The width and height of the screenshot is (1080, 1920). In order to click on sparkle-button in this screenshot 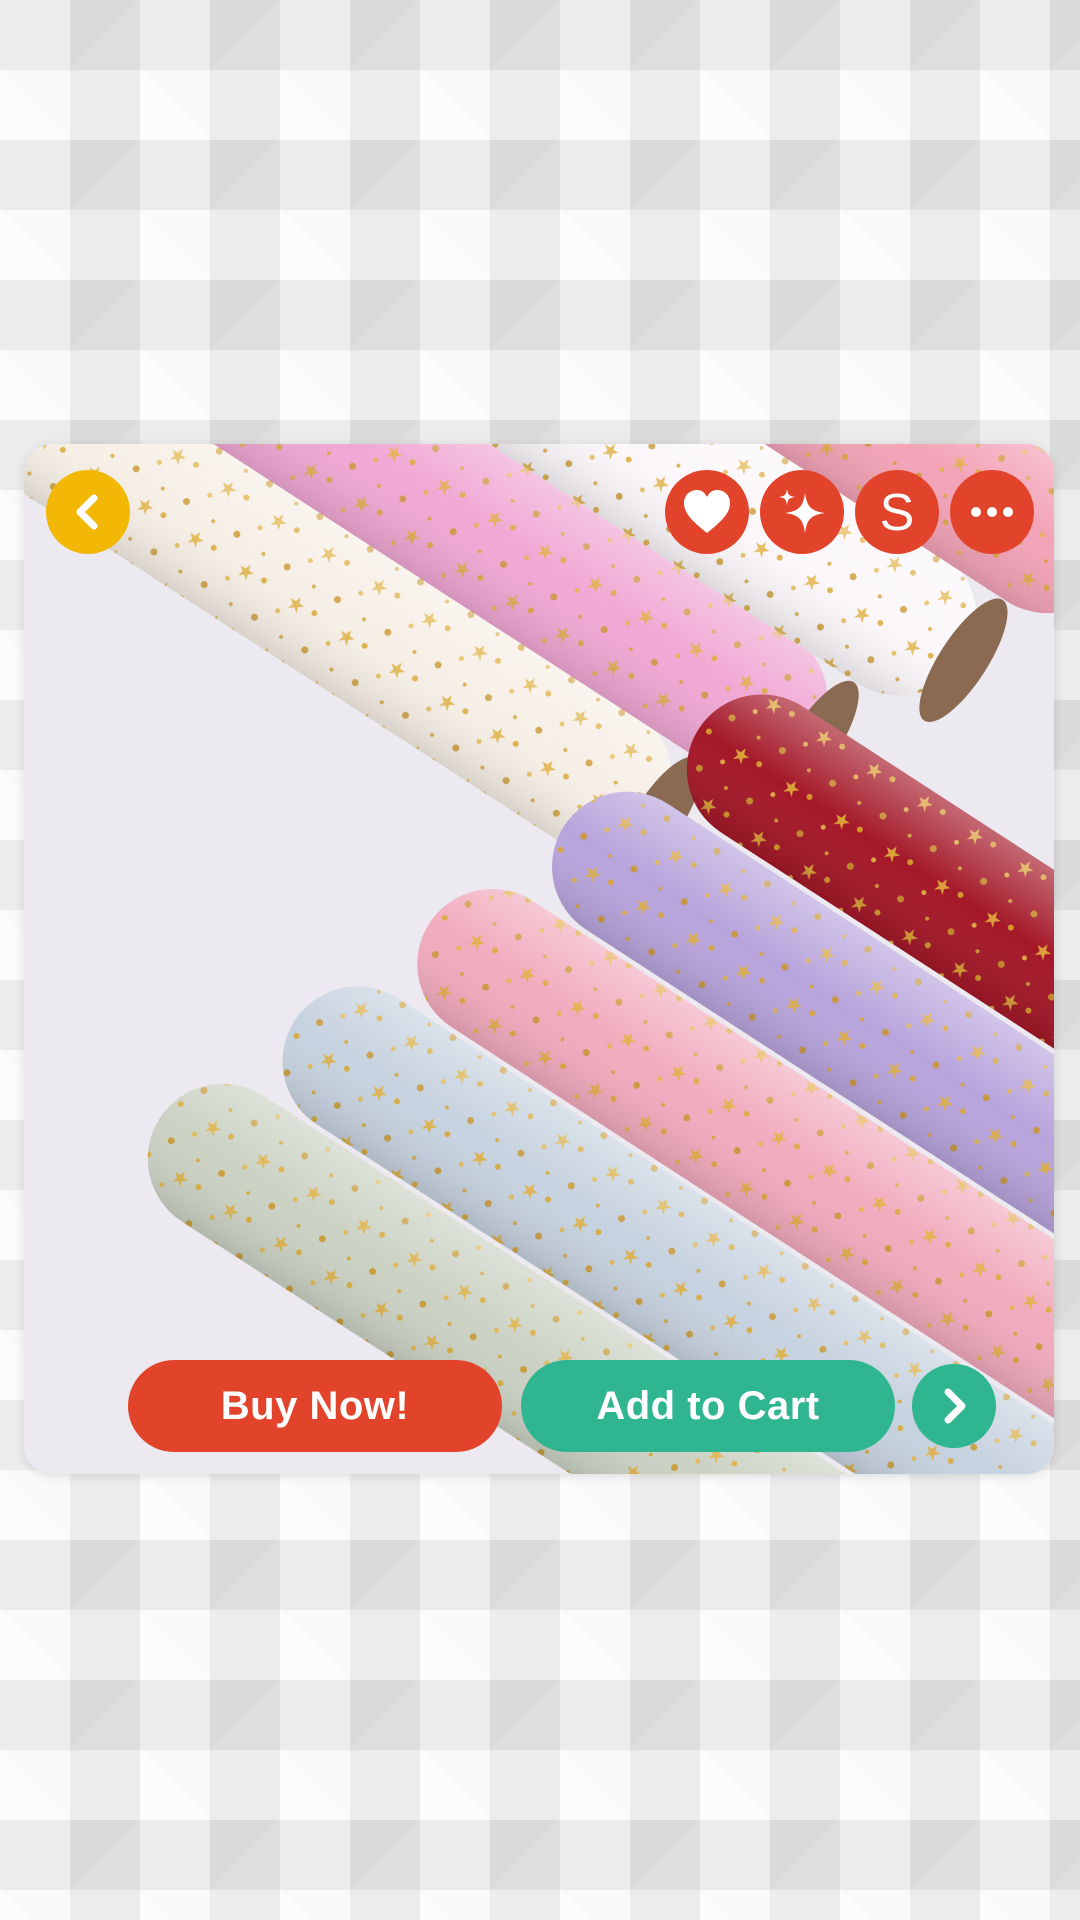, I will do `click(802, 512)`.